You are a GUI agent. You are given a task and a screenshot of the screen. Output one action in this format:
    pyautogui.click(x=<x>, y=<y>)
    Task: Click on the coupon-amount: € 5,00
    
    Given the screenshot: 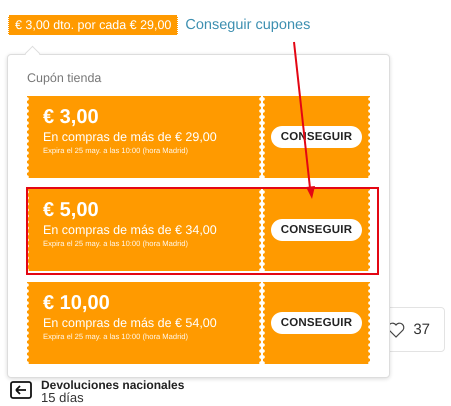 What is the action you would take?
    pyautogui.click(x=71, y=210)
    